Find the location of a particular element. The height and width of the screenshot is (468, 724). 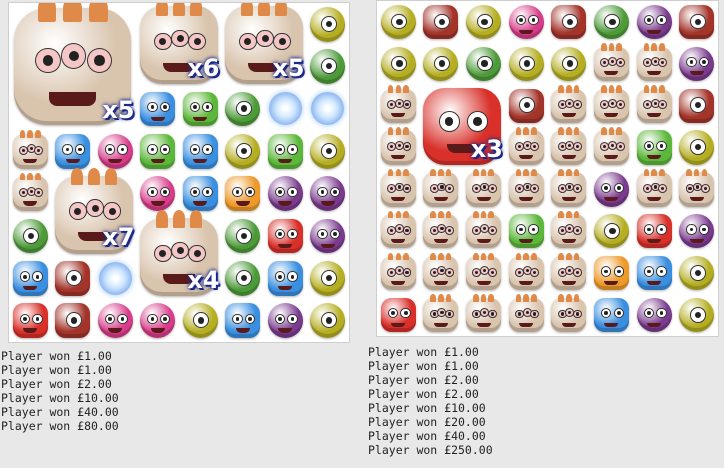

big-symbol-cell: x4 is located at coordinates (179, 255).